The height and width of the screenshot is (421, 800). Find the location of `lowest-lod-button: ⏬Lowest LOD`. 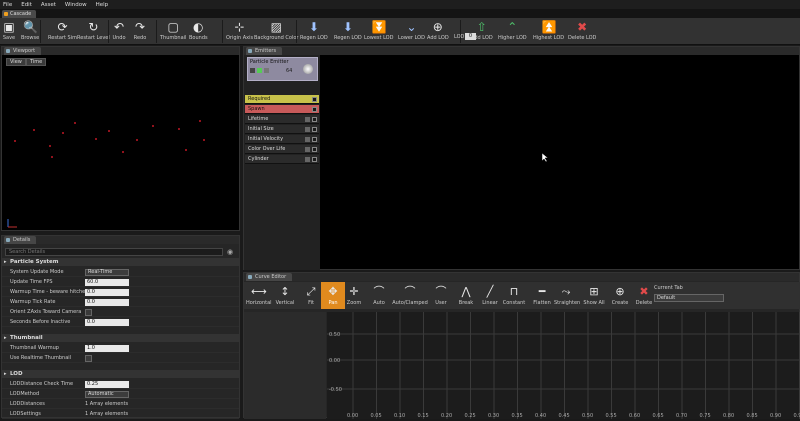

lowest-lod-button: ⏬Lowest LOD is located at coordinates (378, 31).